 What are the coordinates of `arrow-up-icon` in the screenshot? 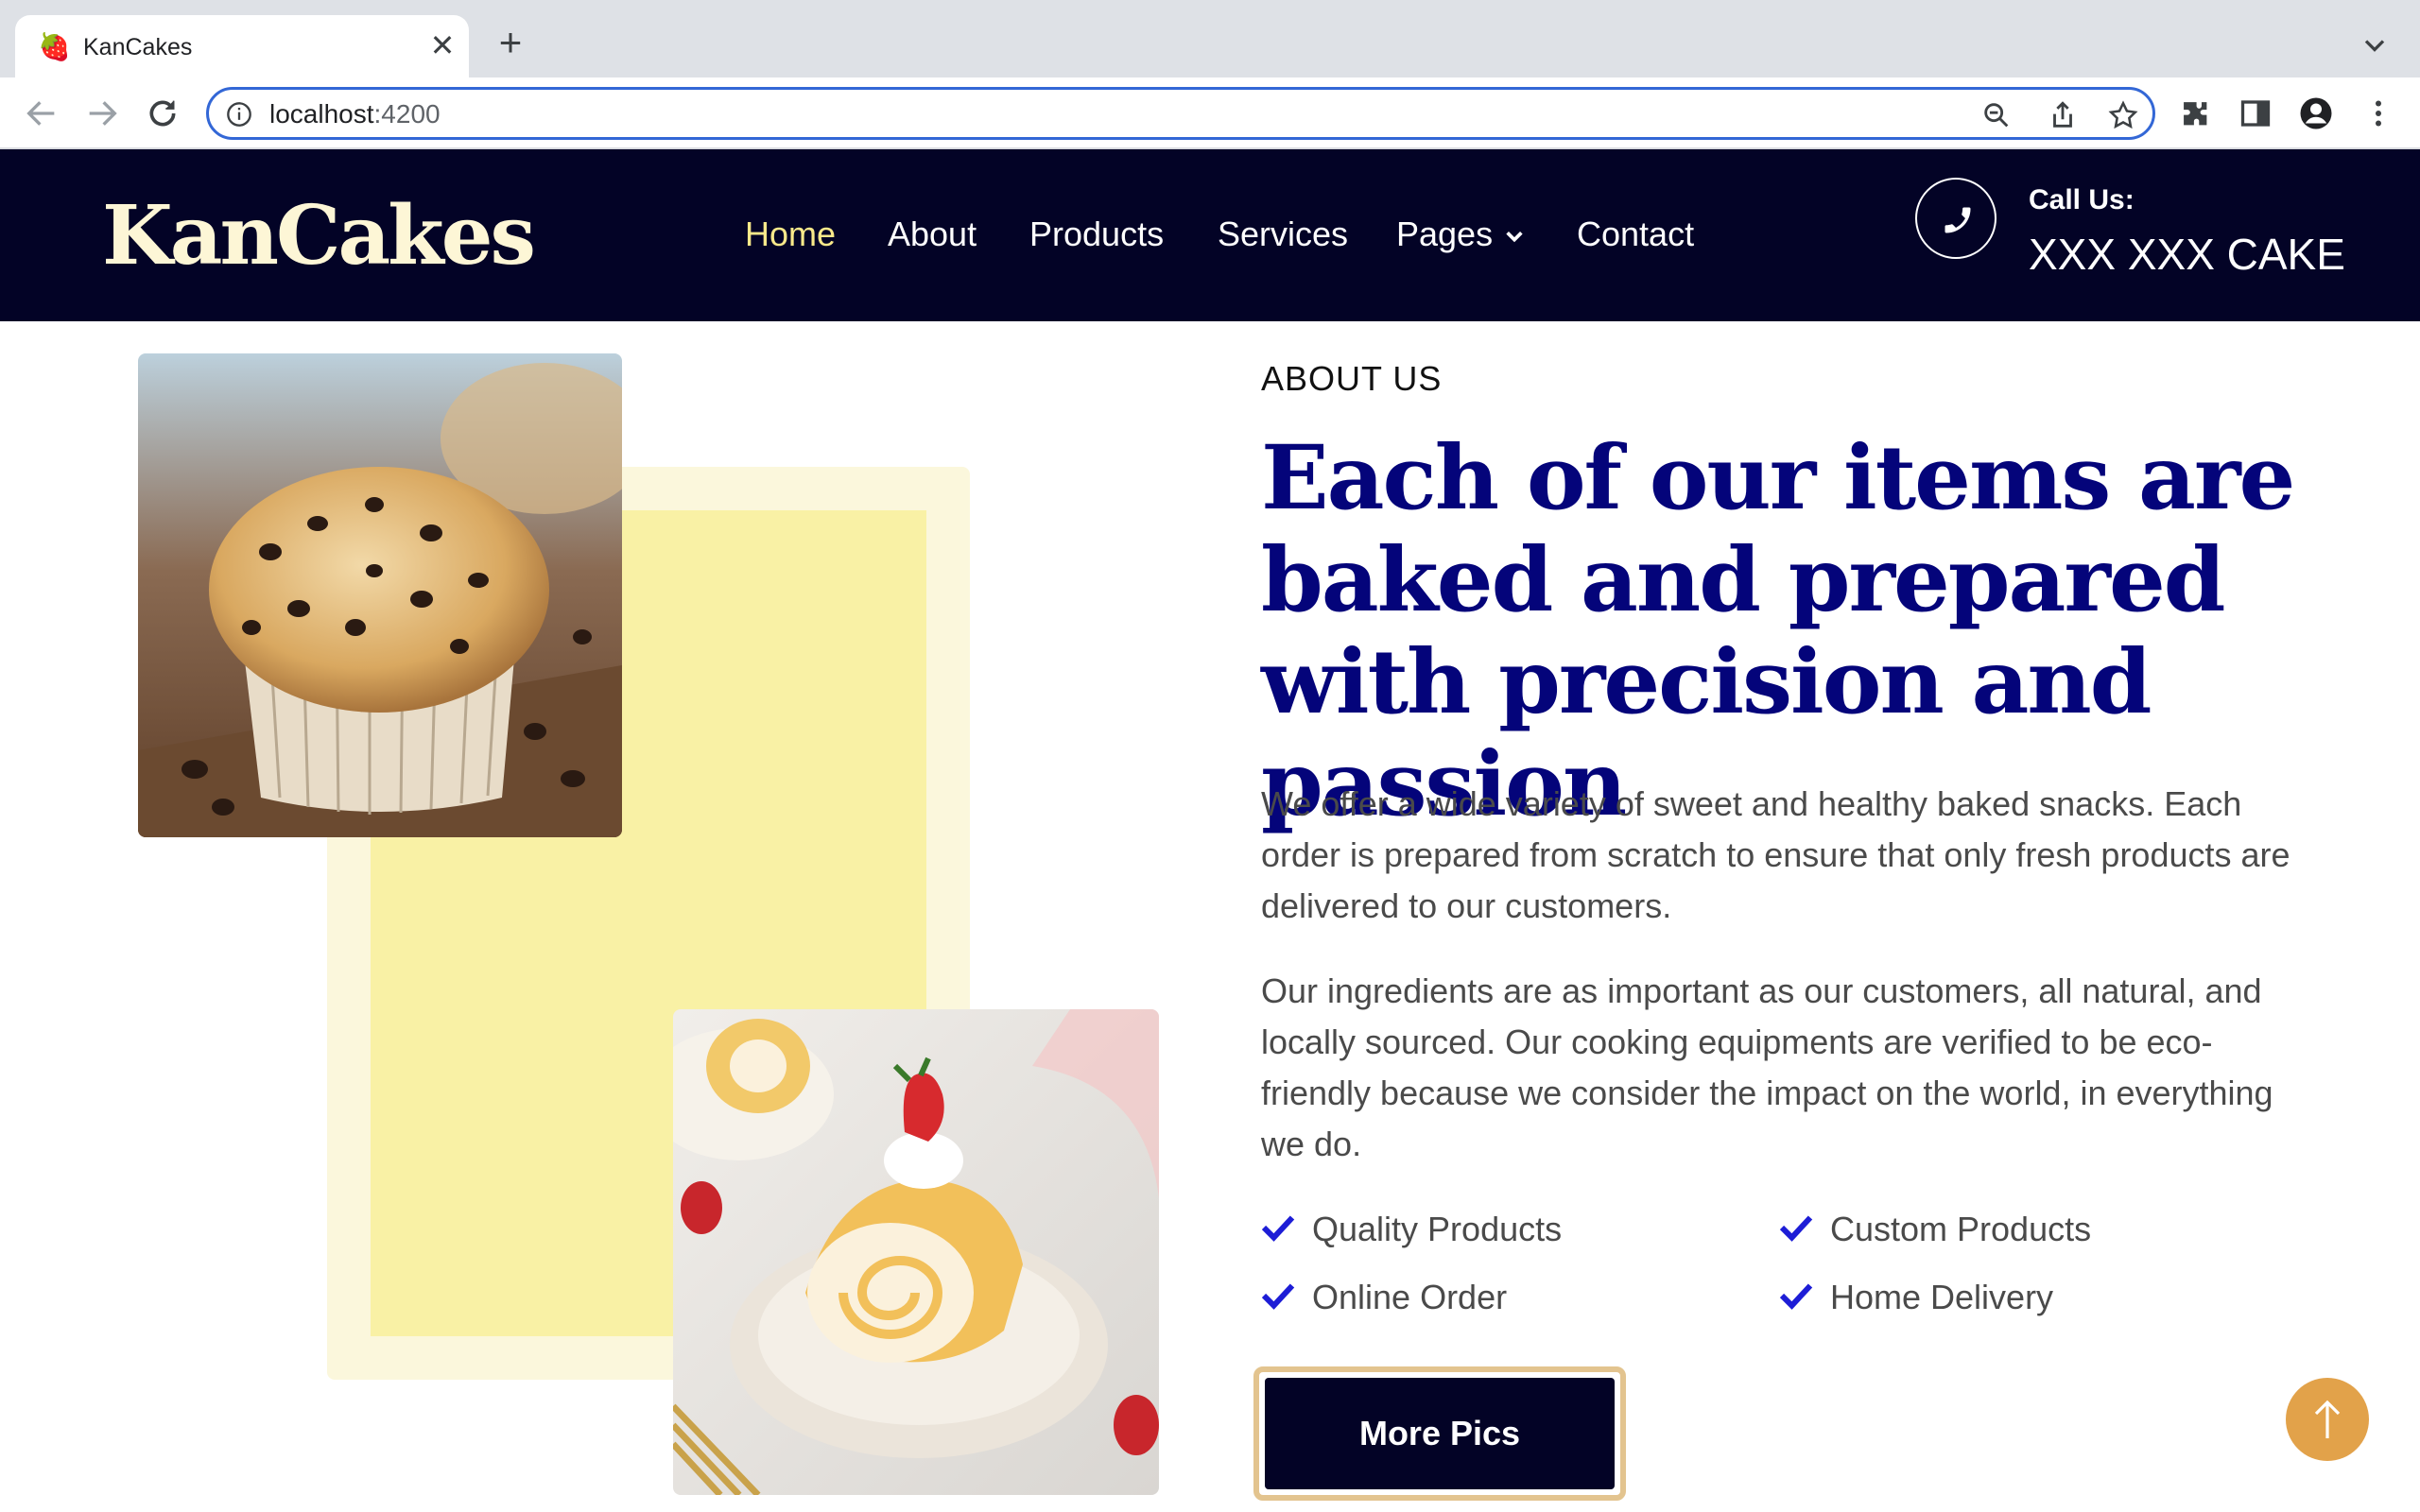 It's located at (2327, 1419).